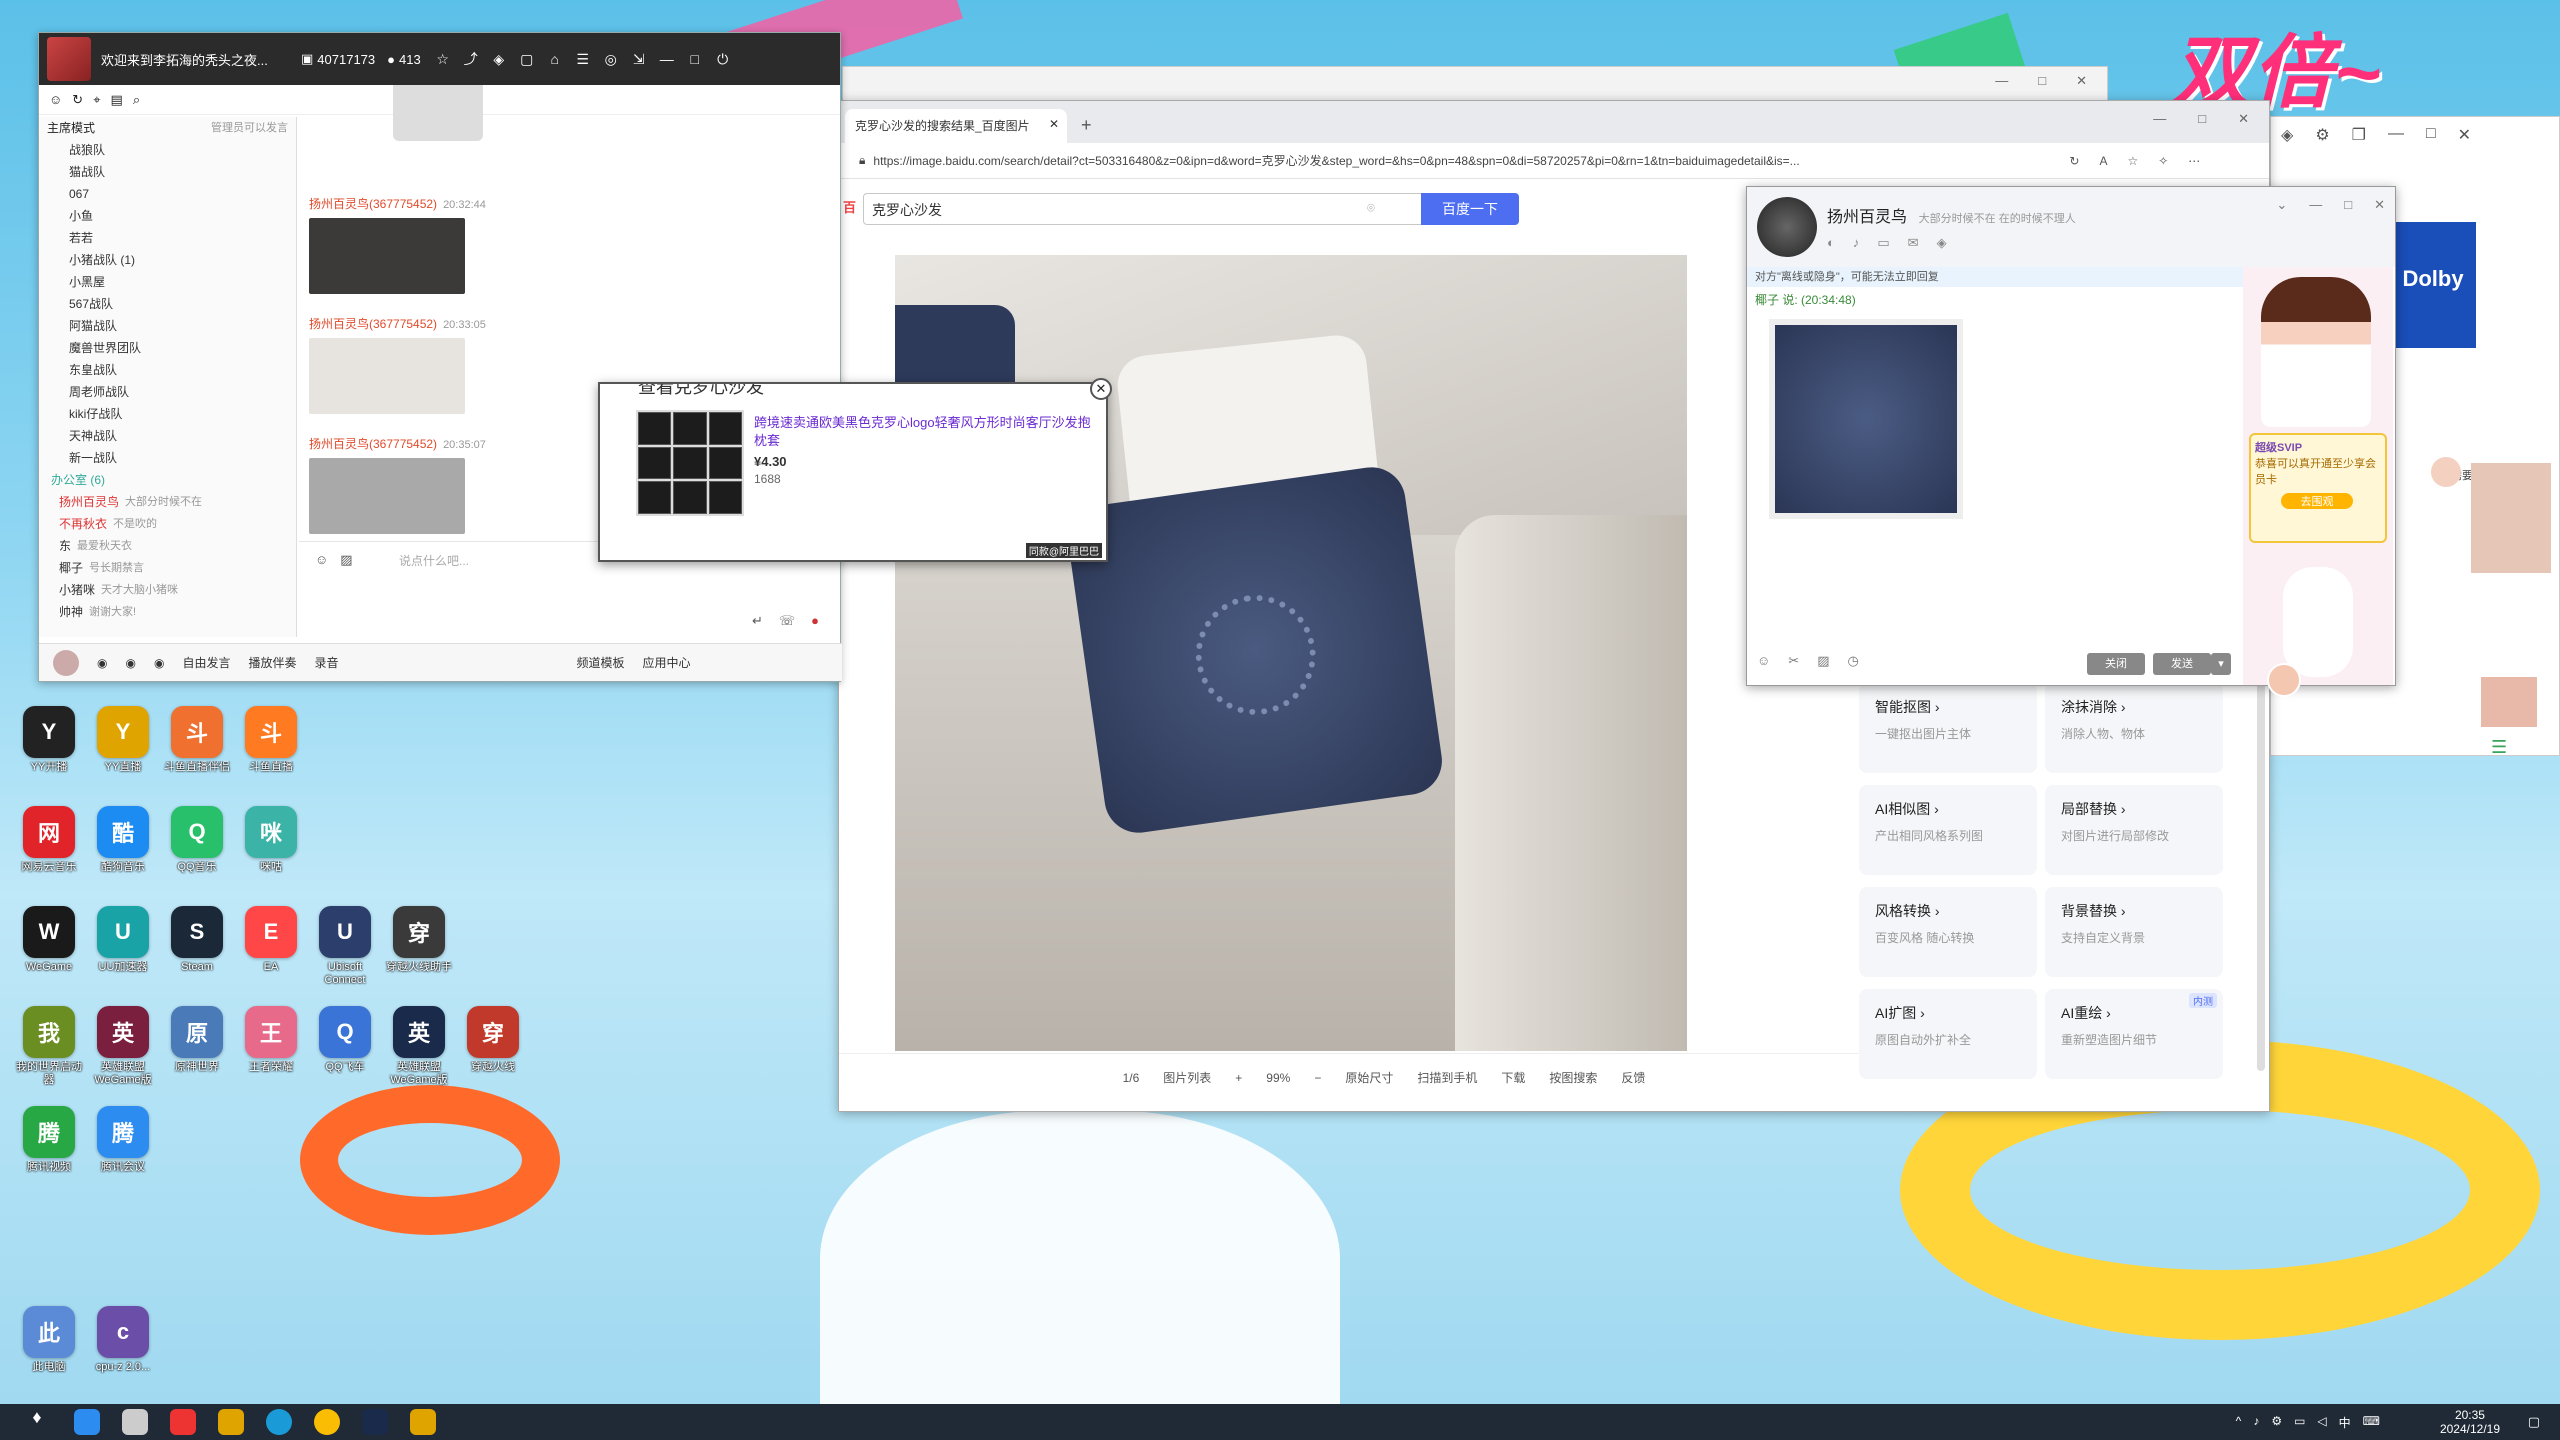  I want to click on ai-tool-card: AI相似图 › 产出相同风格系列图, so click(1948, 830).